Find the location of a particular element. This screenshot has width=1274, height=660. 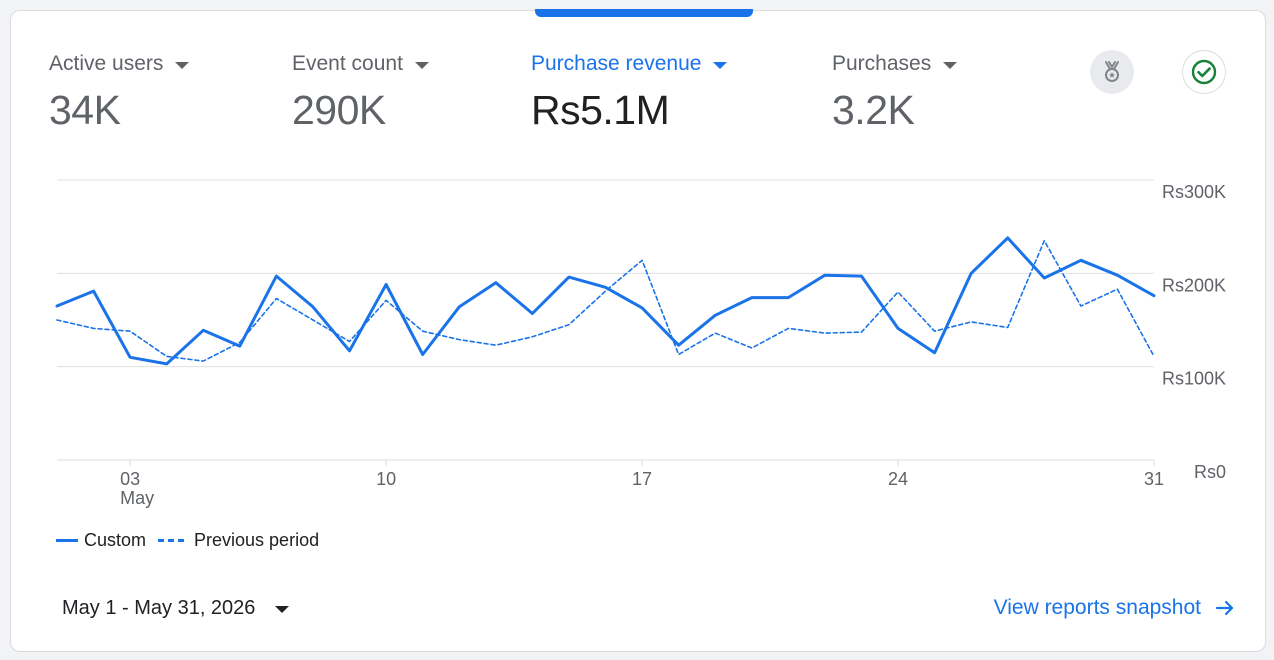

x-tick-sublabel: May is located at coordinates (137, 498).